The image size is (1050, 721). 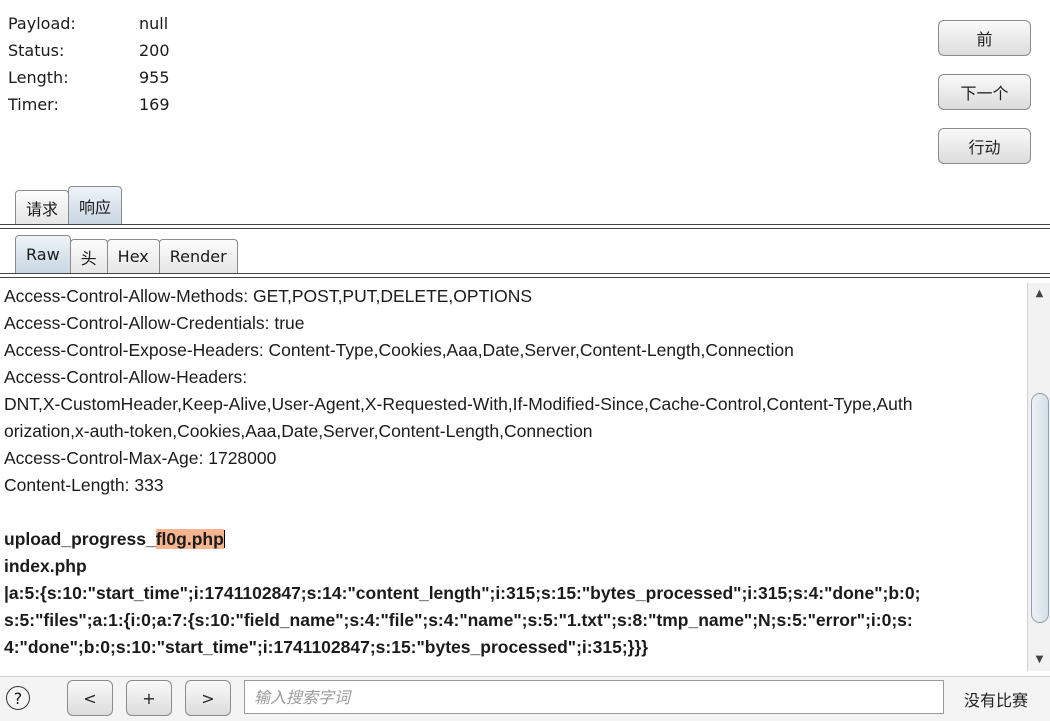 I want to click on status-row: Status: 200, so click(x=89, y=50).